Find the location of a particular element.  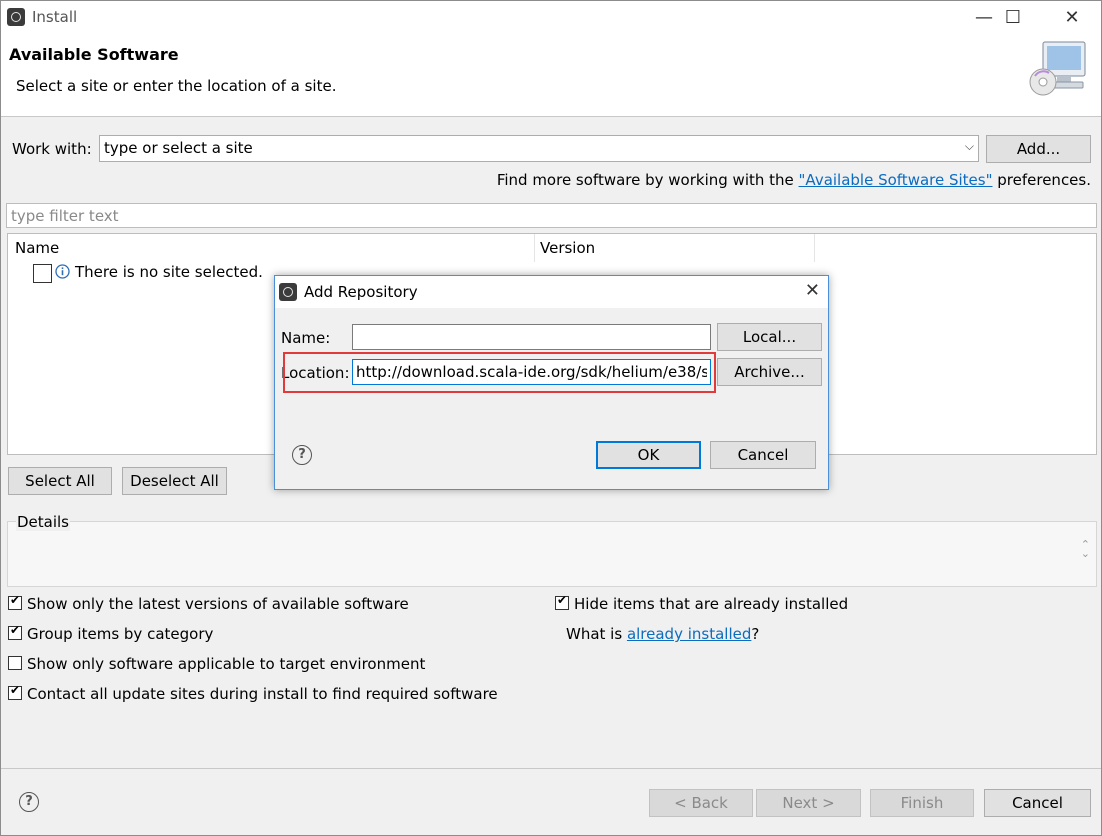

details-group: ⌃ ⌄ is located at coordinates (552, 554).